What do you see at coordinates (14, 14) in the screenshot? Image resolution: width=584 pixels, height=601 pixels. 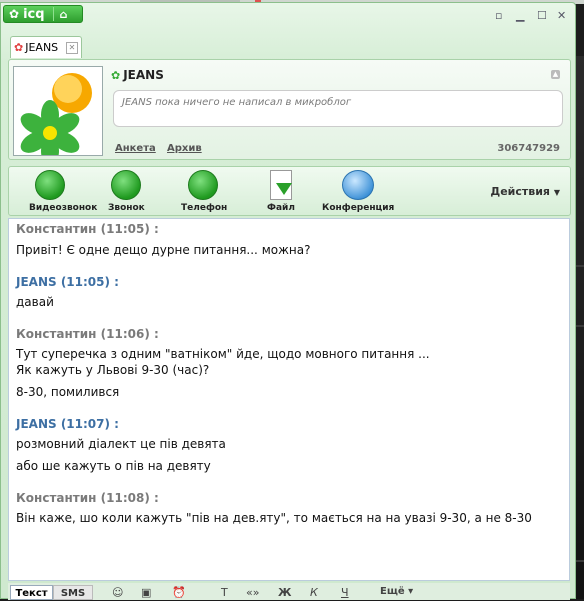 I see `icq-flower-icon: ✿` at bounding box center [14, 14].